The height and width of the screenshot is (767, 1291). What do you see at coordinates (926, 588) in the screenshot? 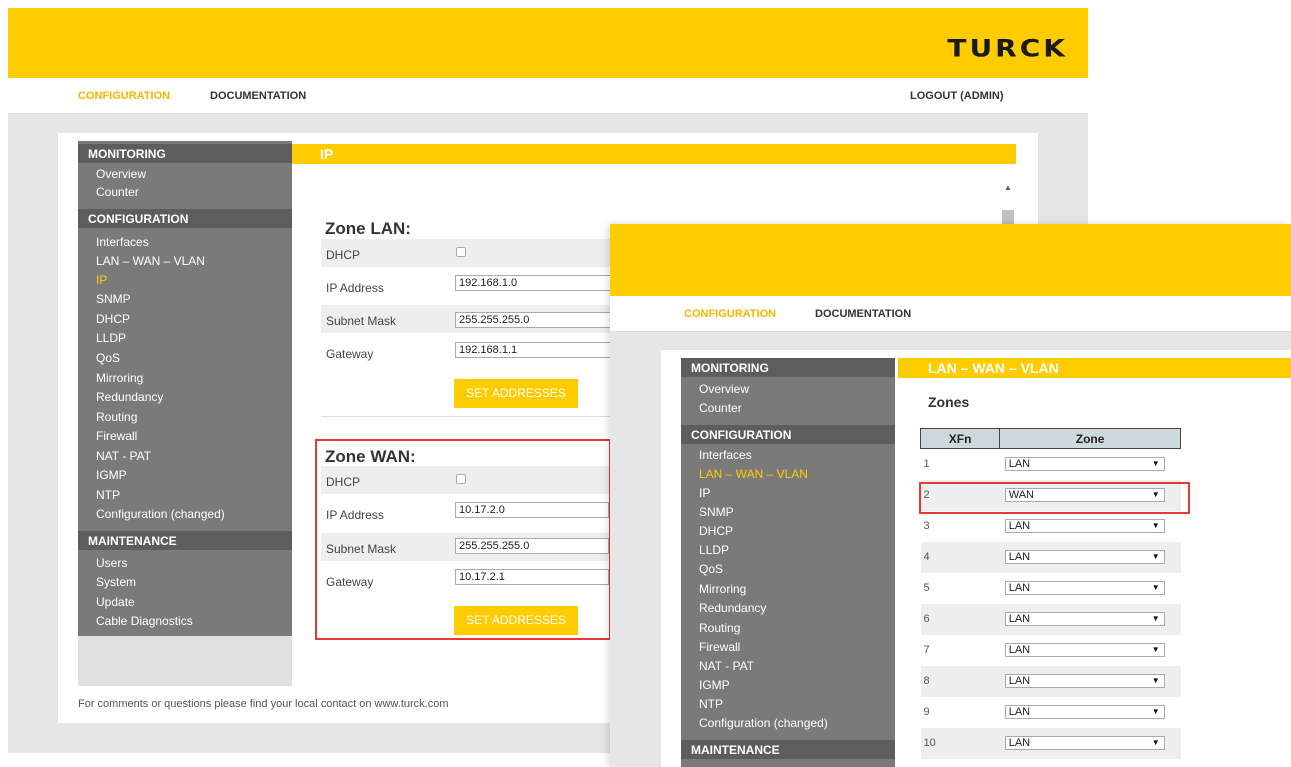
I see `xfn-cell: 5` at bounding box center [926, 588].